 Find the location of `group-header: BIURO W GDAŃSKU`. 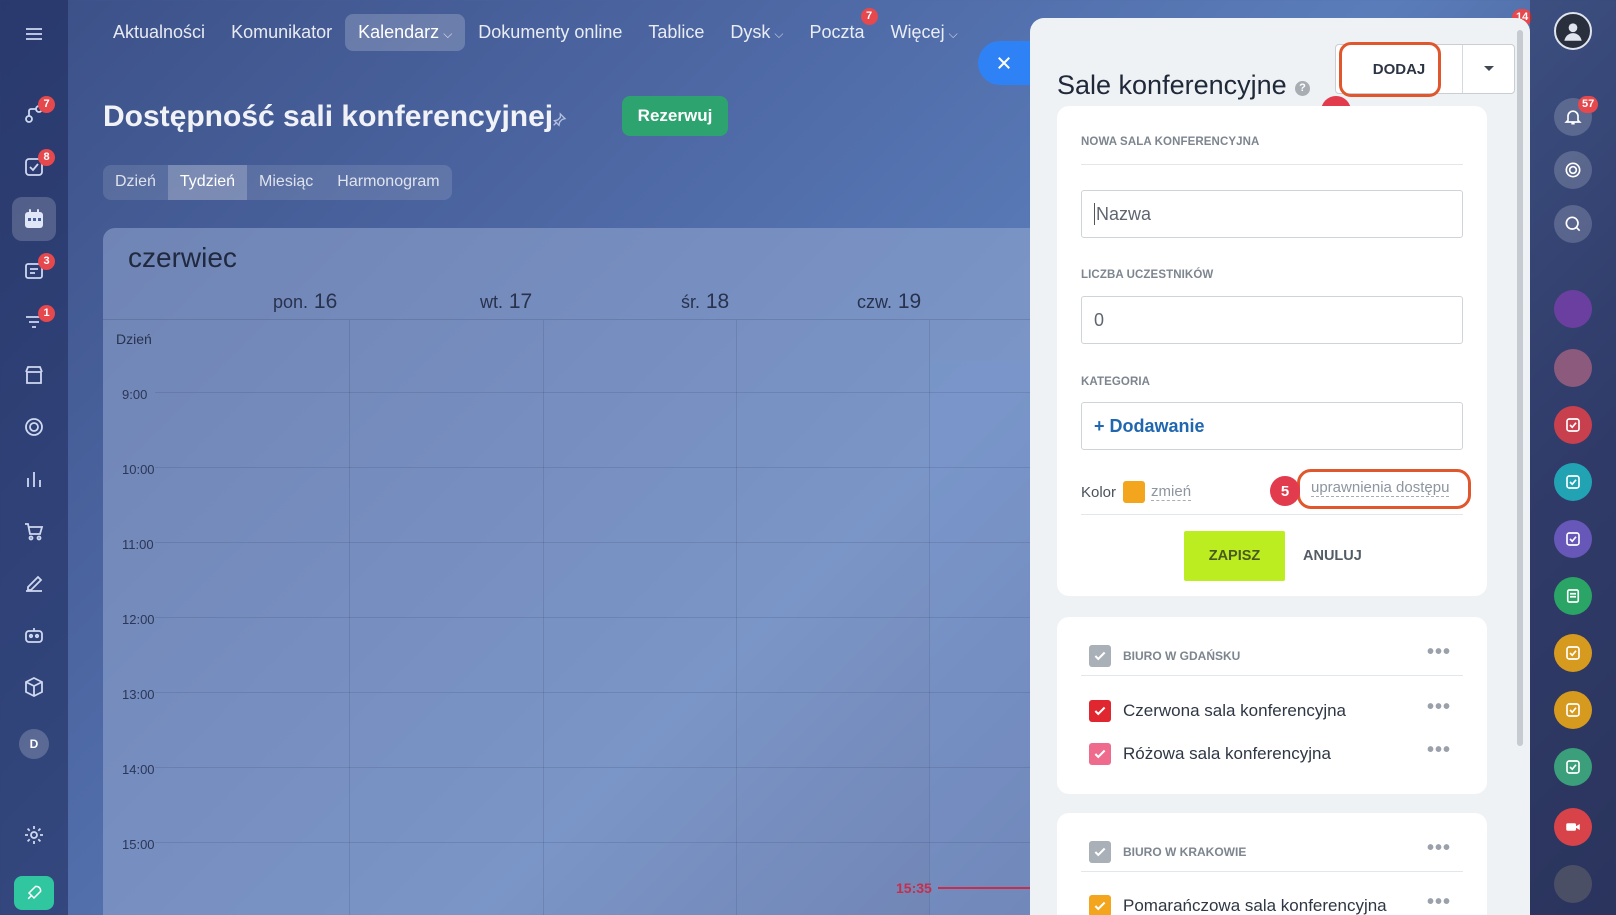

group-header: BIURO W GDAŃSKU is located at coordinates (1164, 656).